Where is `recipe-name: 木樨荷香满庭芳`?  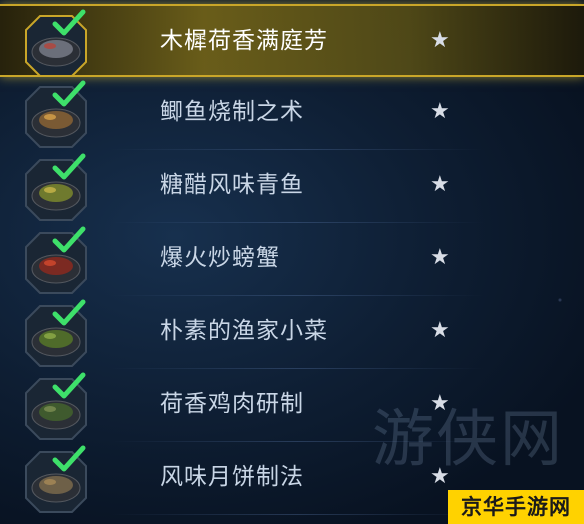 recipe-name: 木樨荷香满庭芳 is located at coordinates (244, 41).